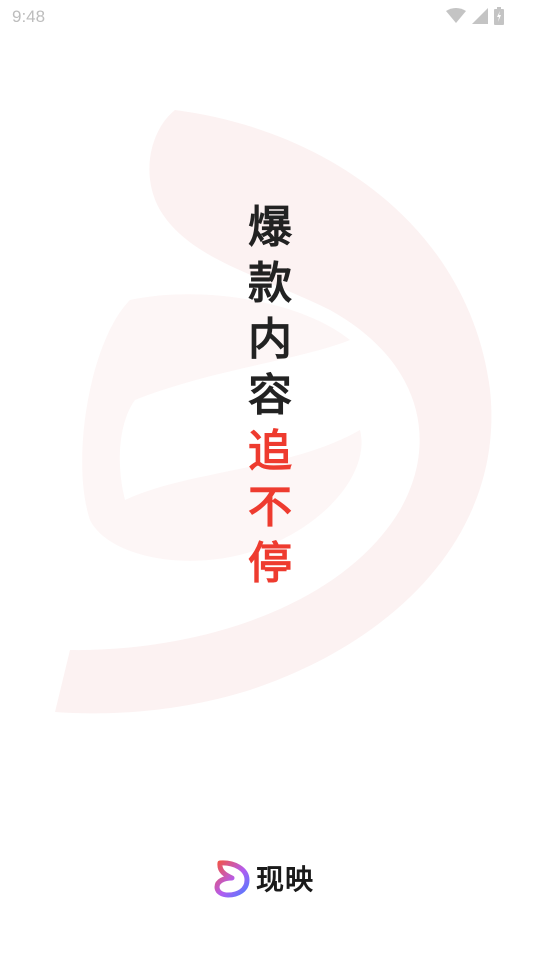  What do you see at coordinates (270, 283) in the screenshot?
I see `slogan-char: 款` at bounding box center [270, 283].